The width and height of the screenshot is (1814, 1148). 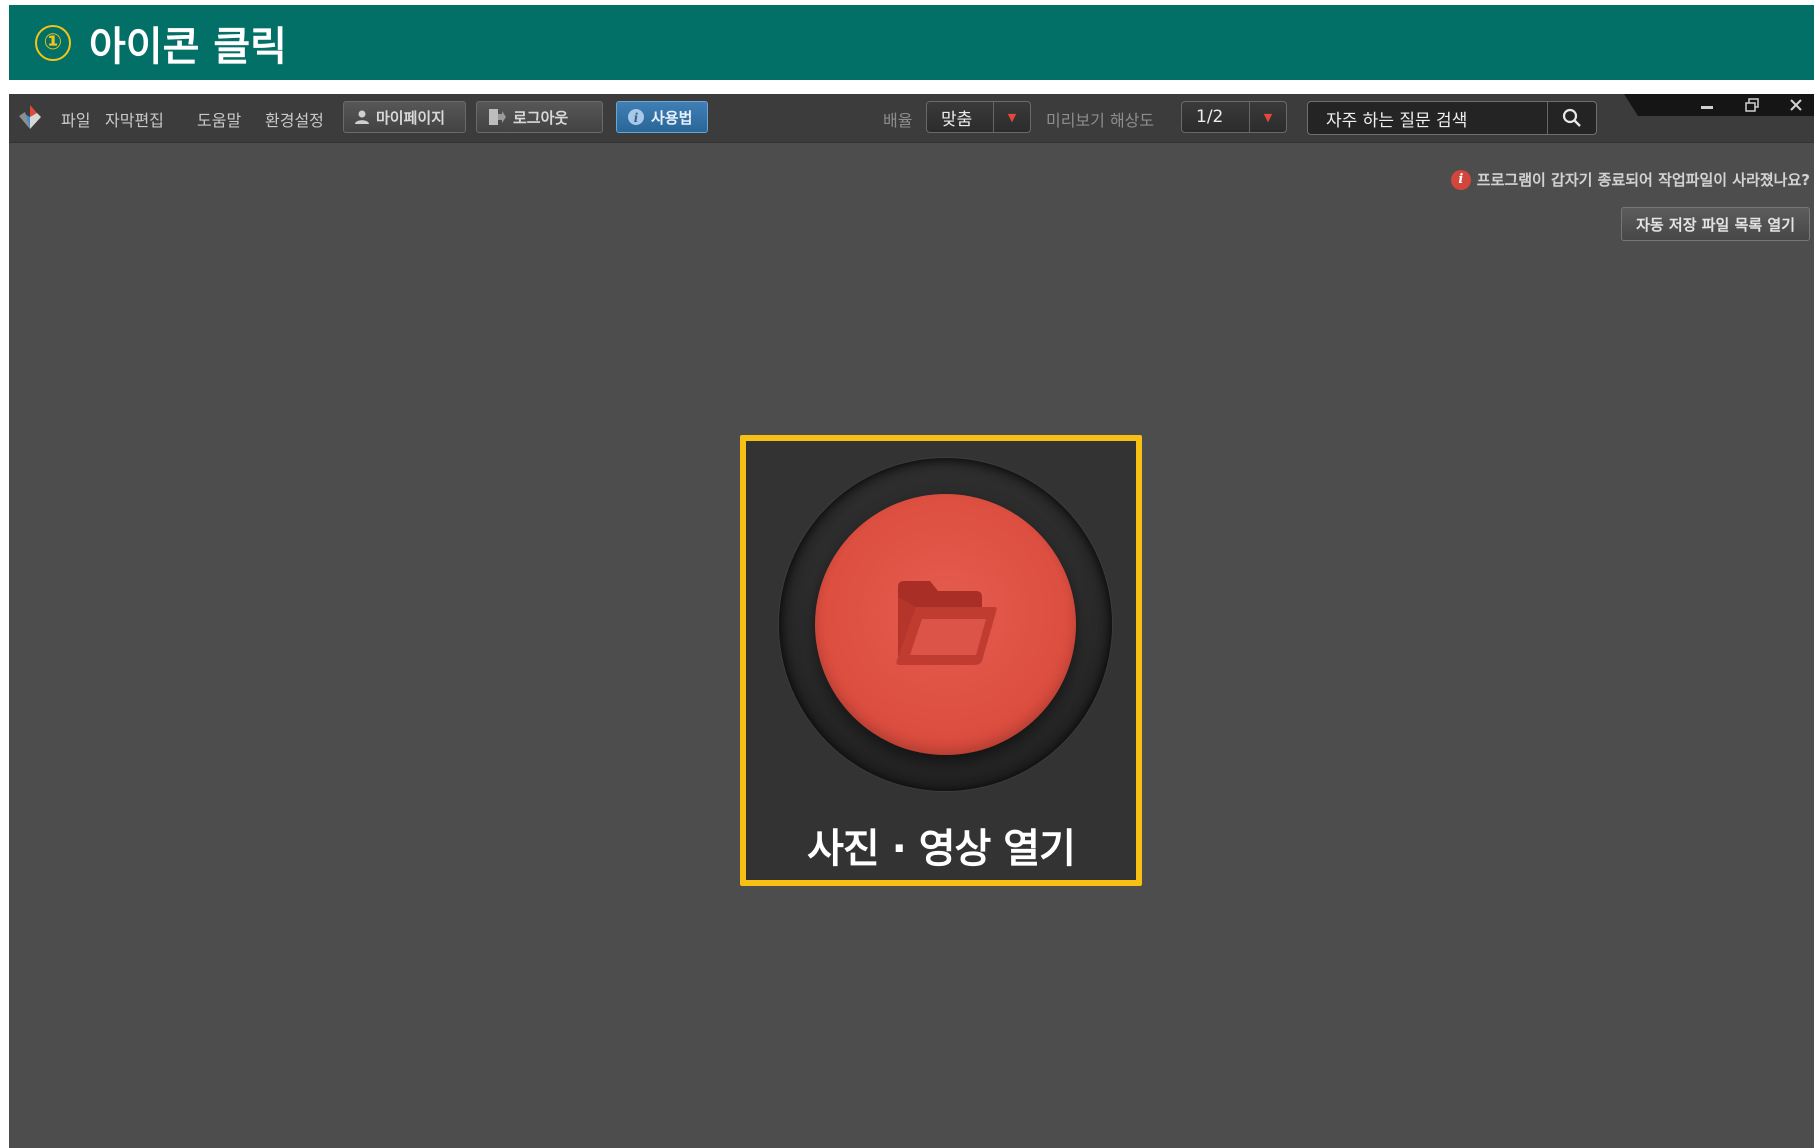 I want to click on menu-settings: 환경설정, so click(x=294, y=119).